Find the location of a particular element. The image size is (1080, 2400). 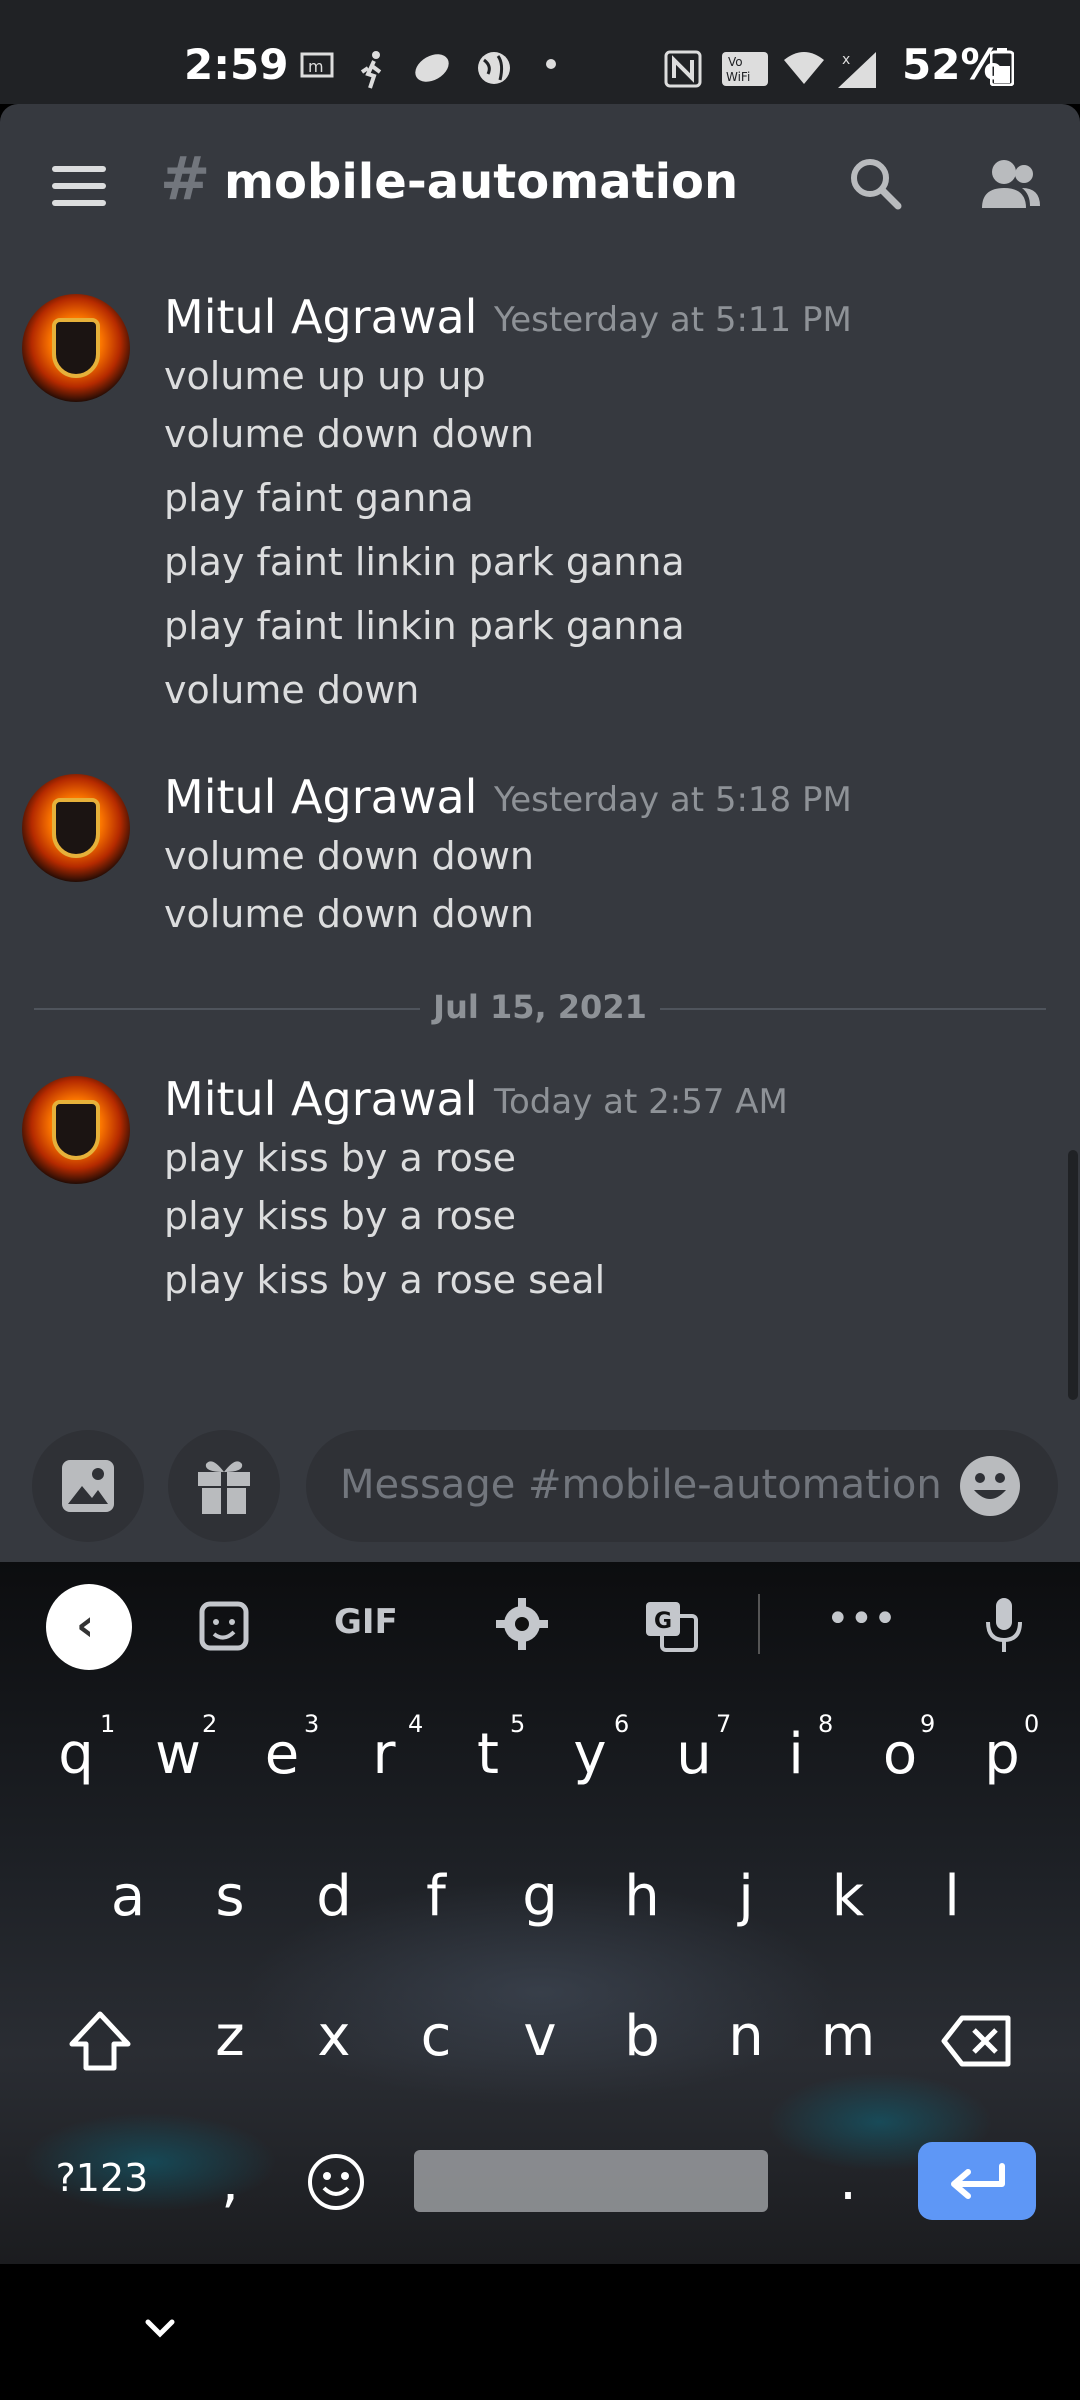

channel-header: # mobile-automation is located at coordinates (540, 183).